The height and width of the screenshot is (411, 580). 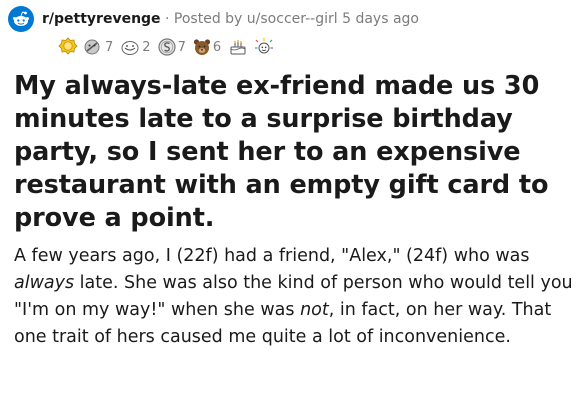 I want to click on posted-by-label: Posted by, so click(x=208, y=19).